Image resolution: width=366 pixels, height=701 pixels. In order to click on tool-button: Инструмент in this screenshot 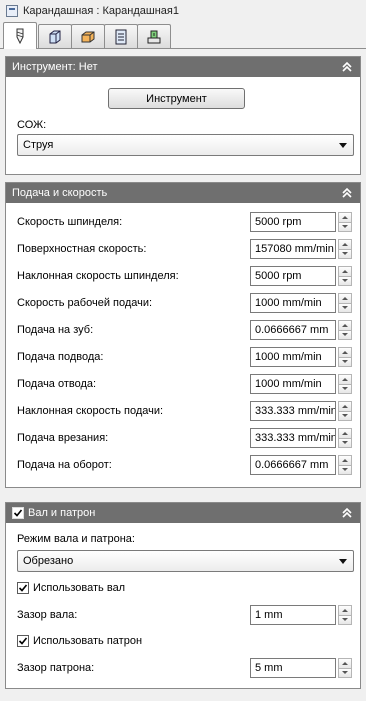, I will do `click(176, 98)`.